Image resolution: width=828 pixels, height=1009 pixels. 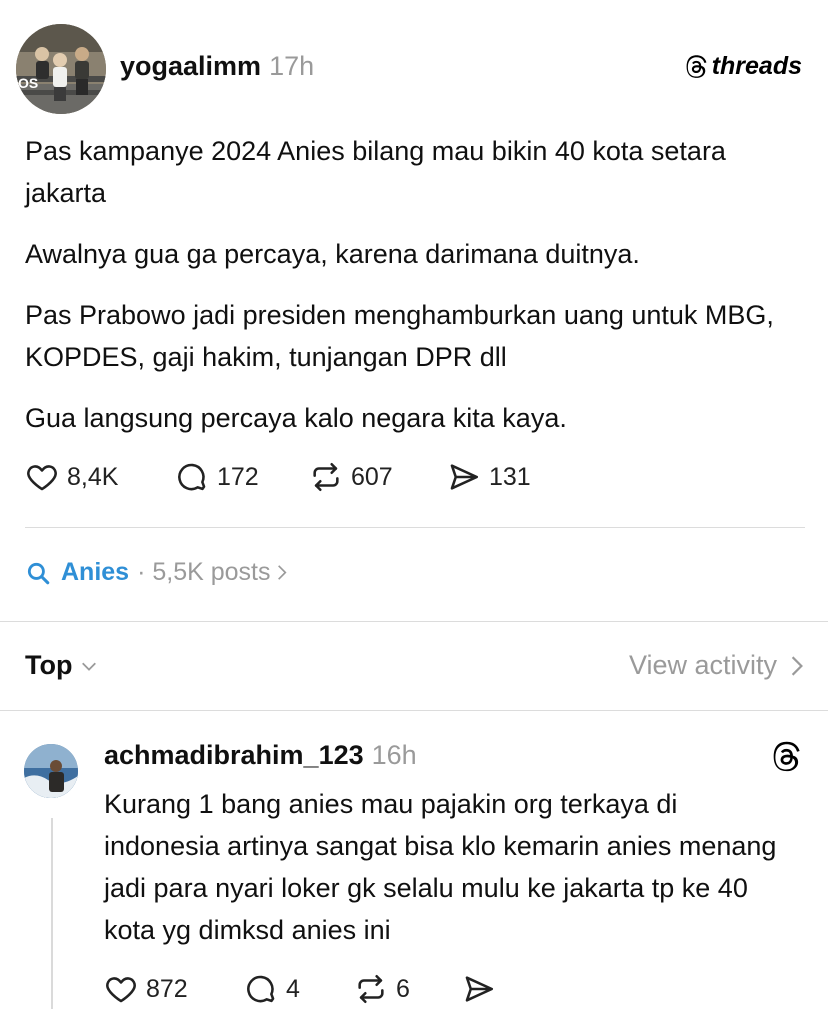 I want to click on chevron-down-icon, so click(x=89, y=666).